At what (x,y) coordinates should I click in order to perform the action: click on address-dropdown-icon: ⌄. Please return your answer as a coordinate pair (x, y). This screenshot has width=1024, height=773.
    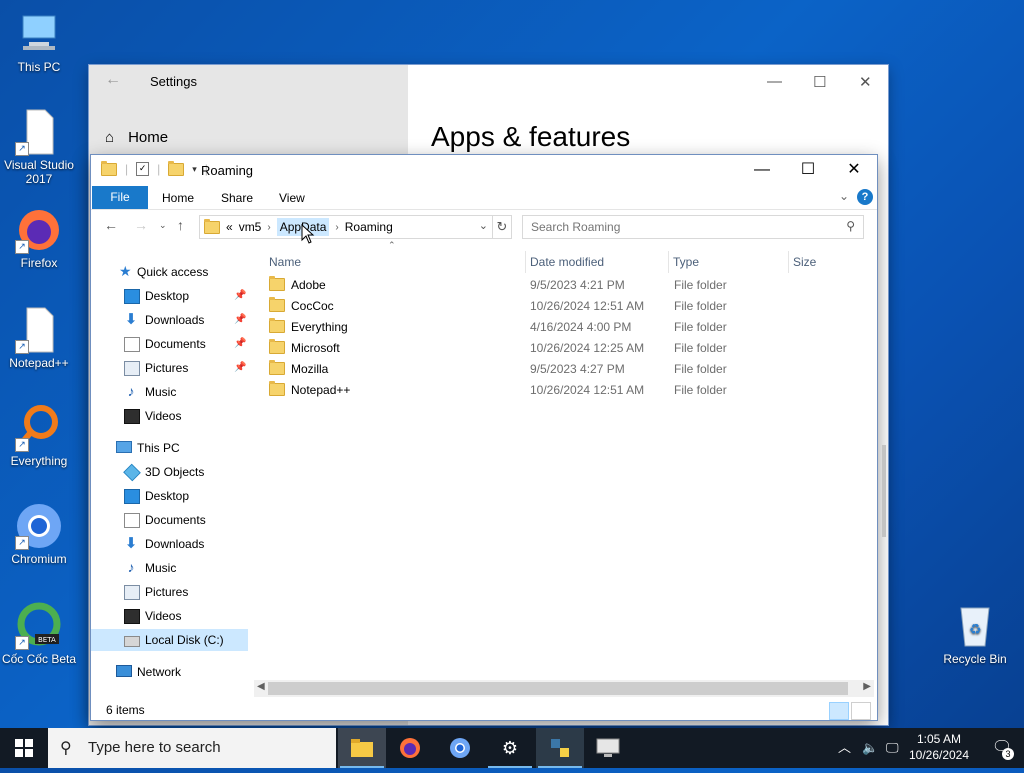
    Looking at the image, I should click on (483, 225).